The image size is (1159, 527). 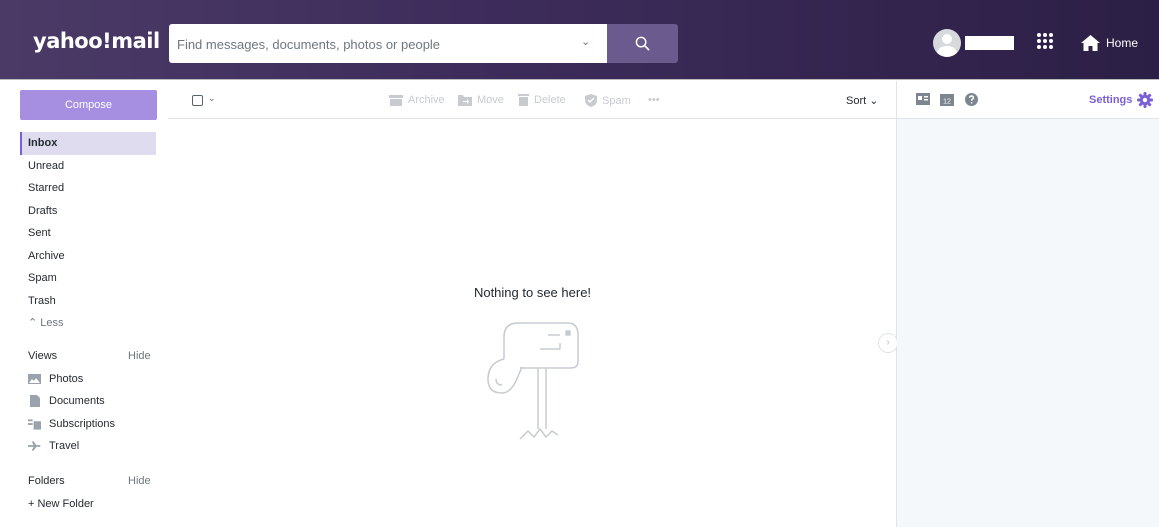 What do you see at coordinates (426, 100) in the screenshot?
I see `archive-label: Archive` at bounding box center [426, 100].